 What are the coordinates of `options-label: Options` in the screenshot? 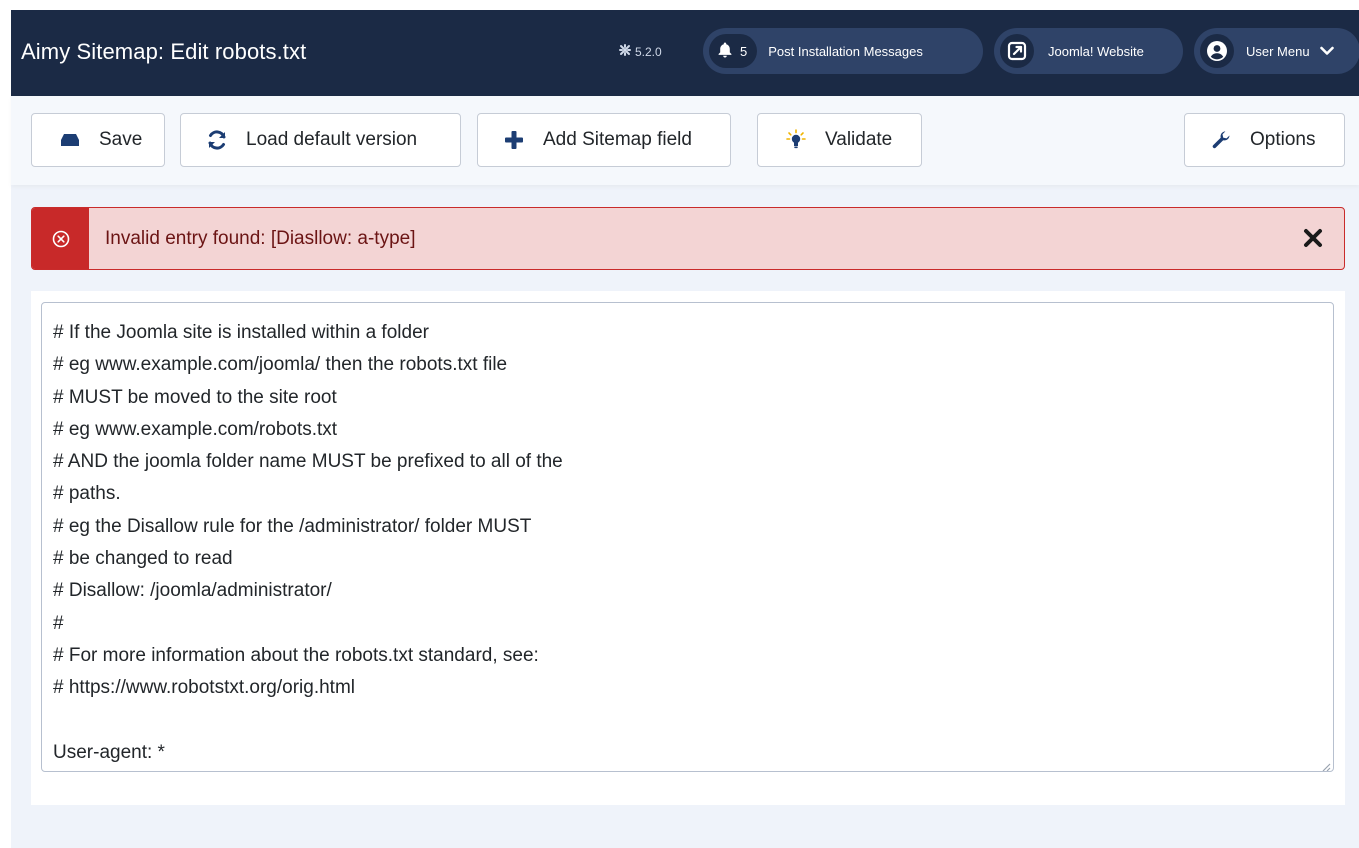 It's located at (1283, 139).